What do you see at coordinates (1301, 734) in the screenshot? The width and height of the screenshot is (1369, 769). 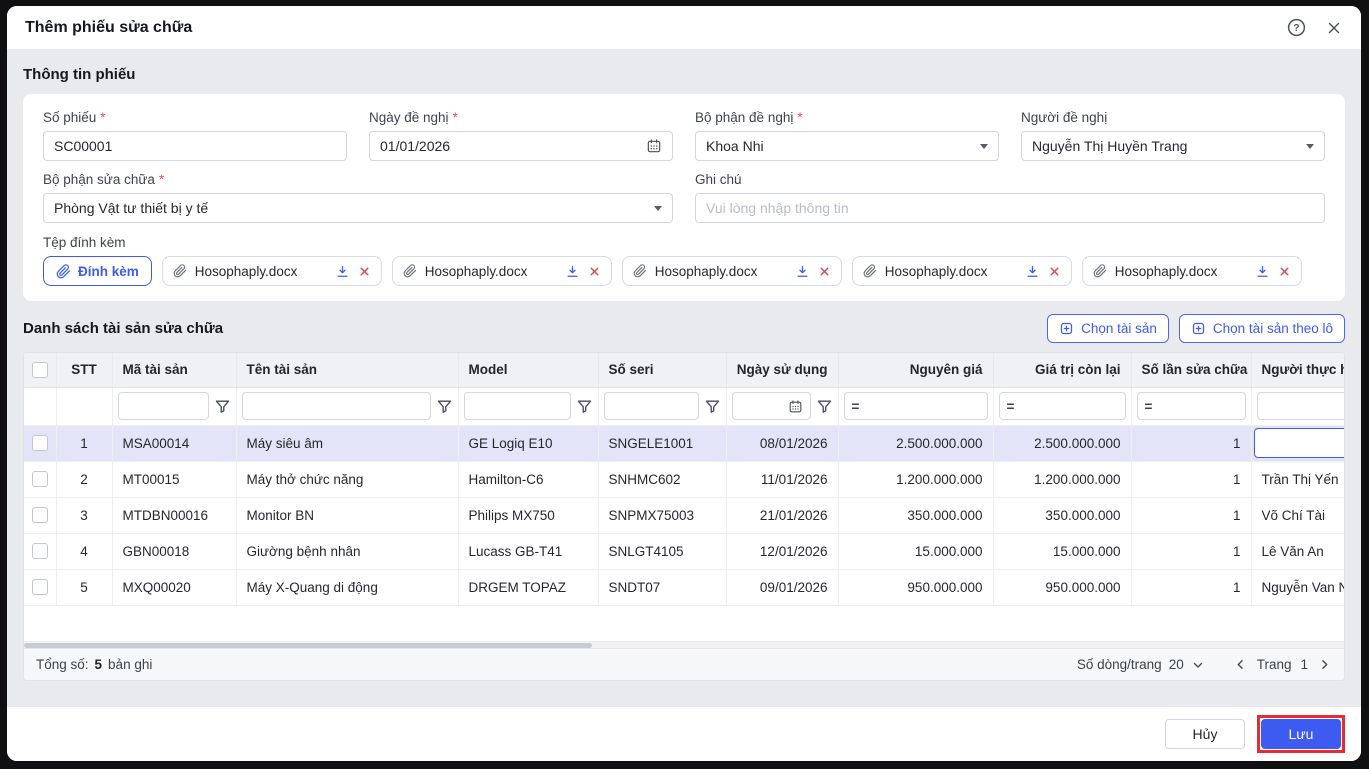 I see `save-button: Lưu` at bounding box center [1301, 734].